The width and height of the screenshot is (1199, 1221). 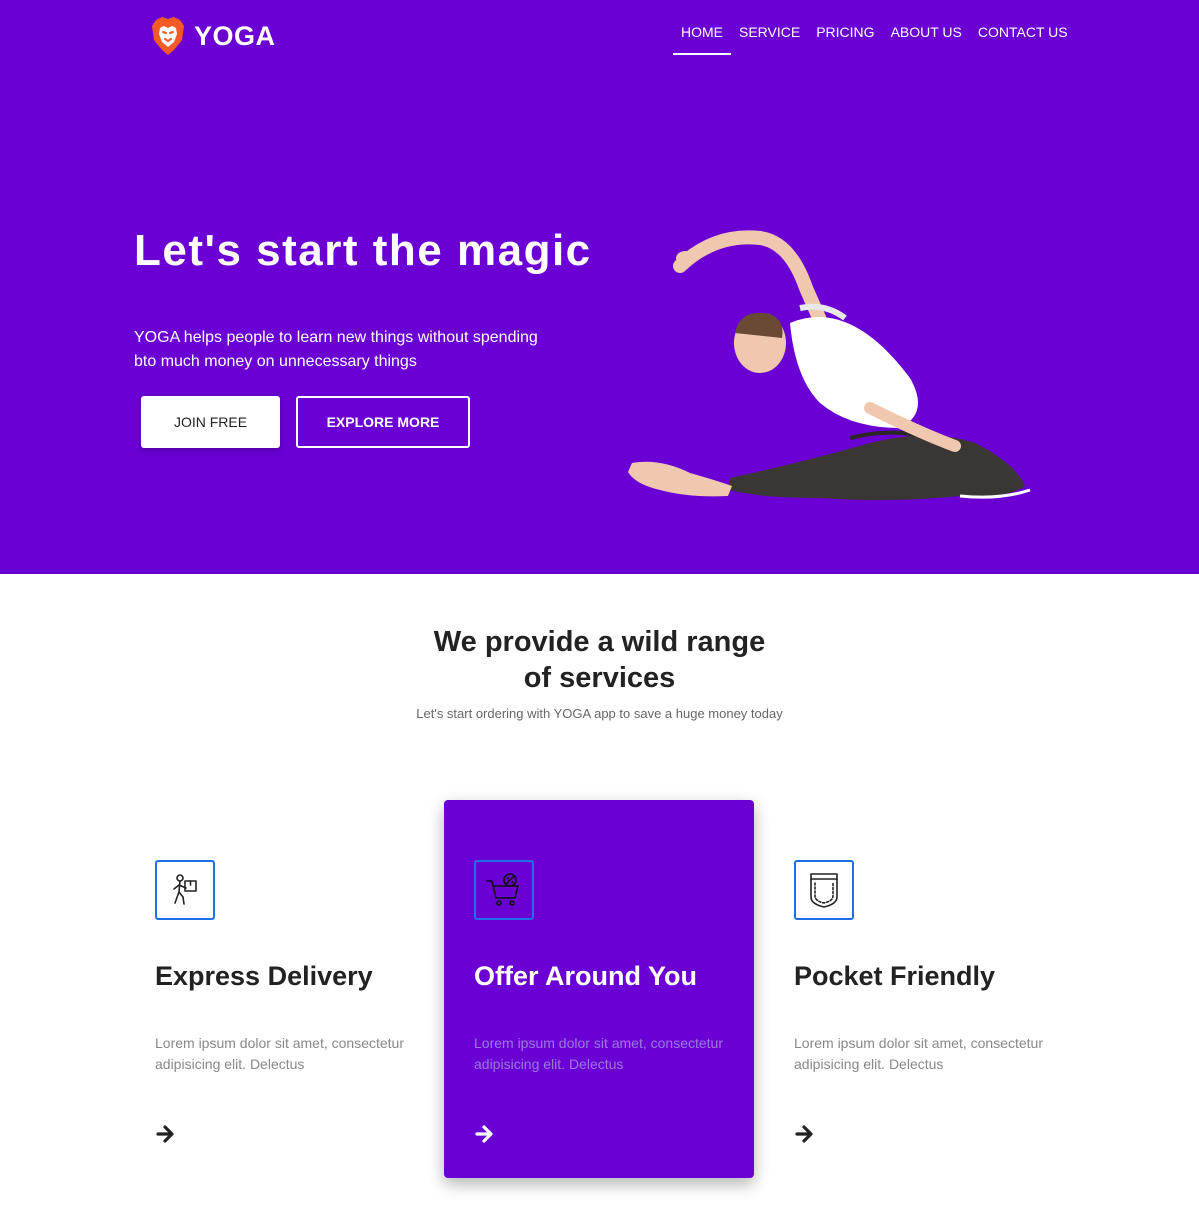 What do you see at coordinates (824, 890) in the screenshot?
I see `pocket-icon` at bounding box center [824, 890].